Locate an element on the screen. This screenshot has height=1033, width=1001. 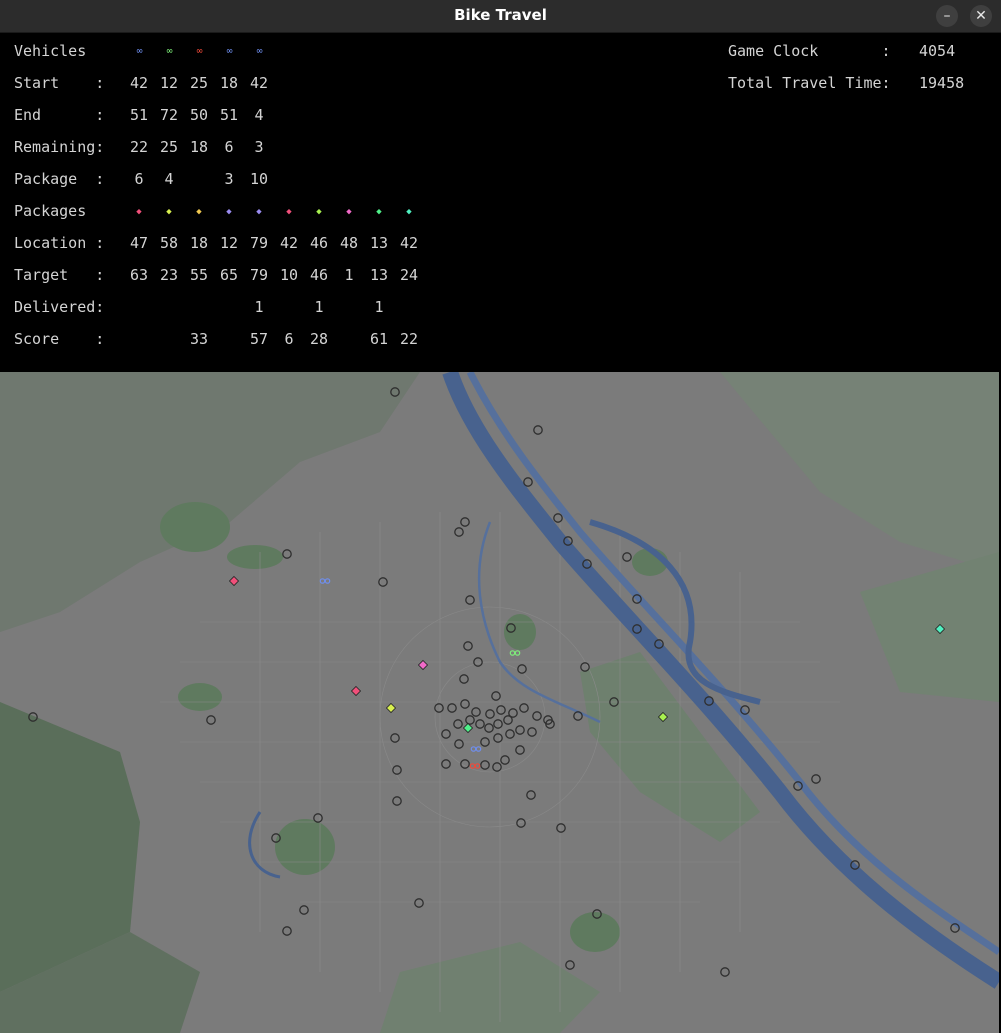
end-value-2: 72 is located at coordinates (169, 115).